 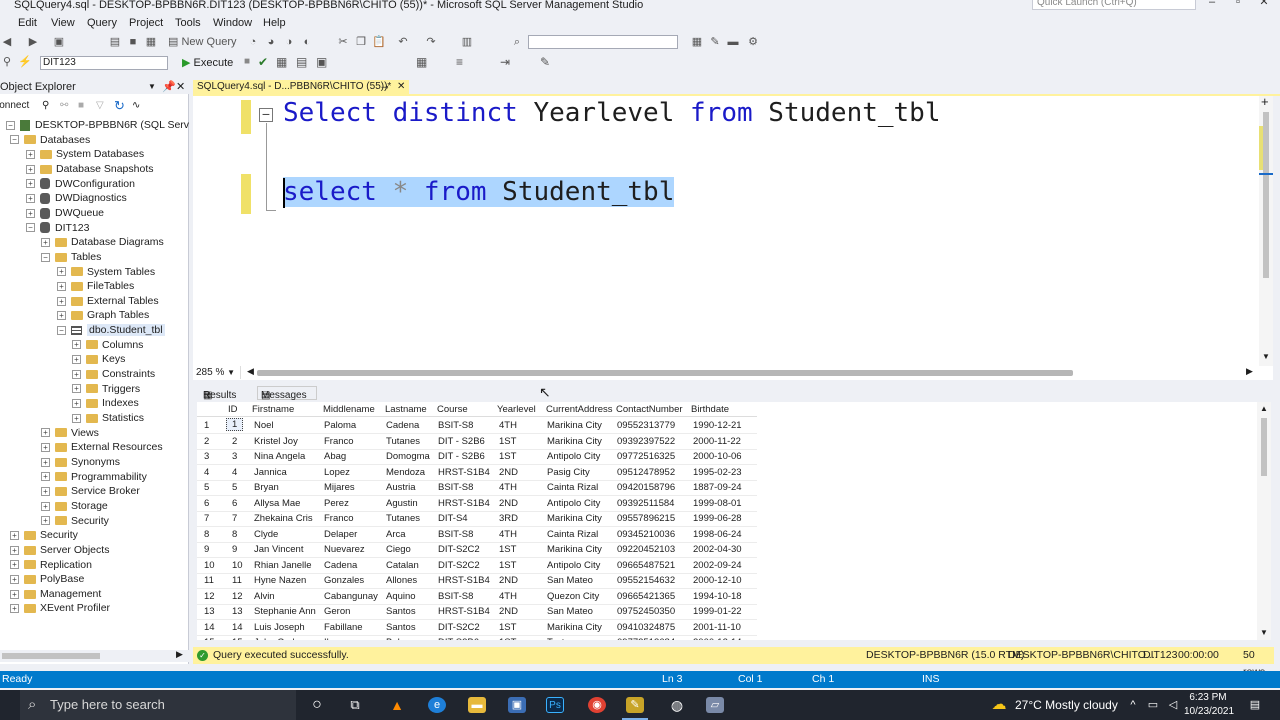 What do you see at coordinates (60, 608) in the screenshot?
I see `tree-node: + XEvent Profiler` at bounding box center [60, 608].